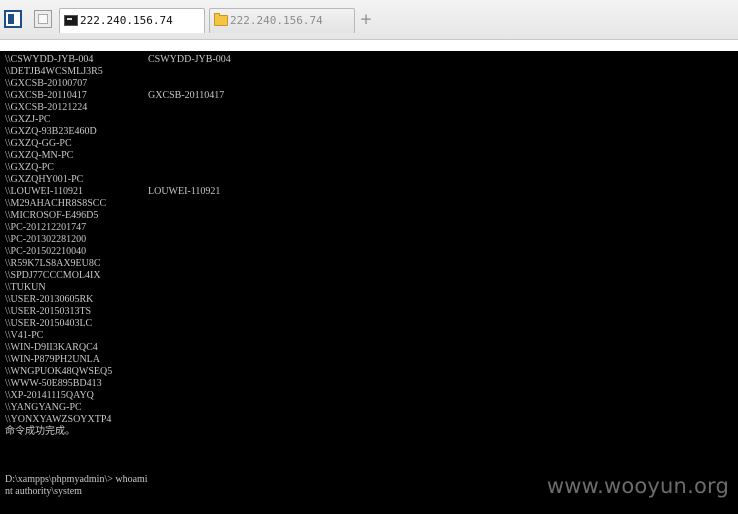  What do you see at coordinates (189, 59) in the screenshot?
I see `terminal-line-comment: CSWYDD-JYB-004` at bounding box center [189, 59].